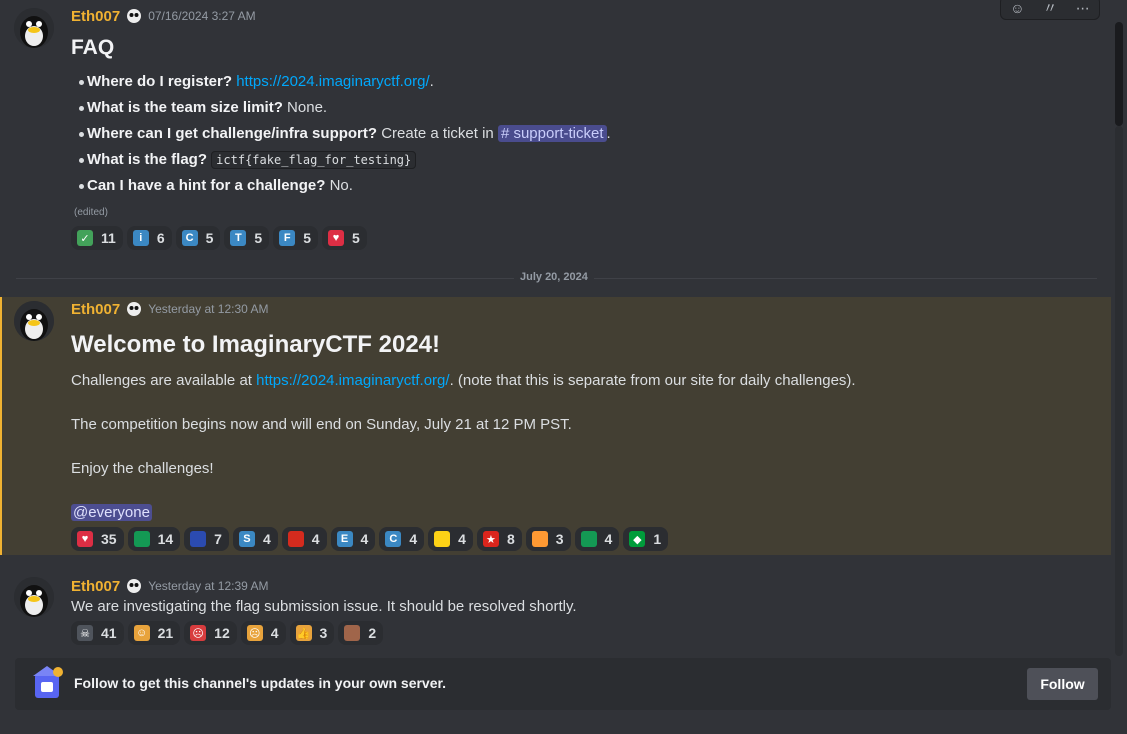 Image resolution: width=1127 pixels, height=734 pixels. I want to click on reaction-count: 12, so click(222, 633).